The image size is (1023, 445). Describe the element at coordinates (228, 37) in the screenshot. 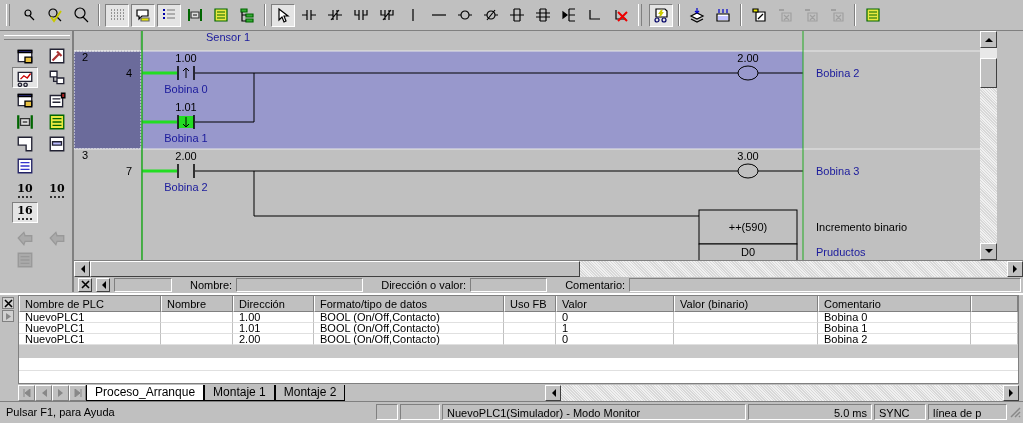

I see `rung-comment: Sensor 1` at that location.